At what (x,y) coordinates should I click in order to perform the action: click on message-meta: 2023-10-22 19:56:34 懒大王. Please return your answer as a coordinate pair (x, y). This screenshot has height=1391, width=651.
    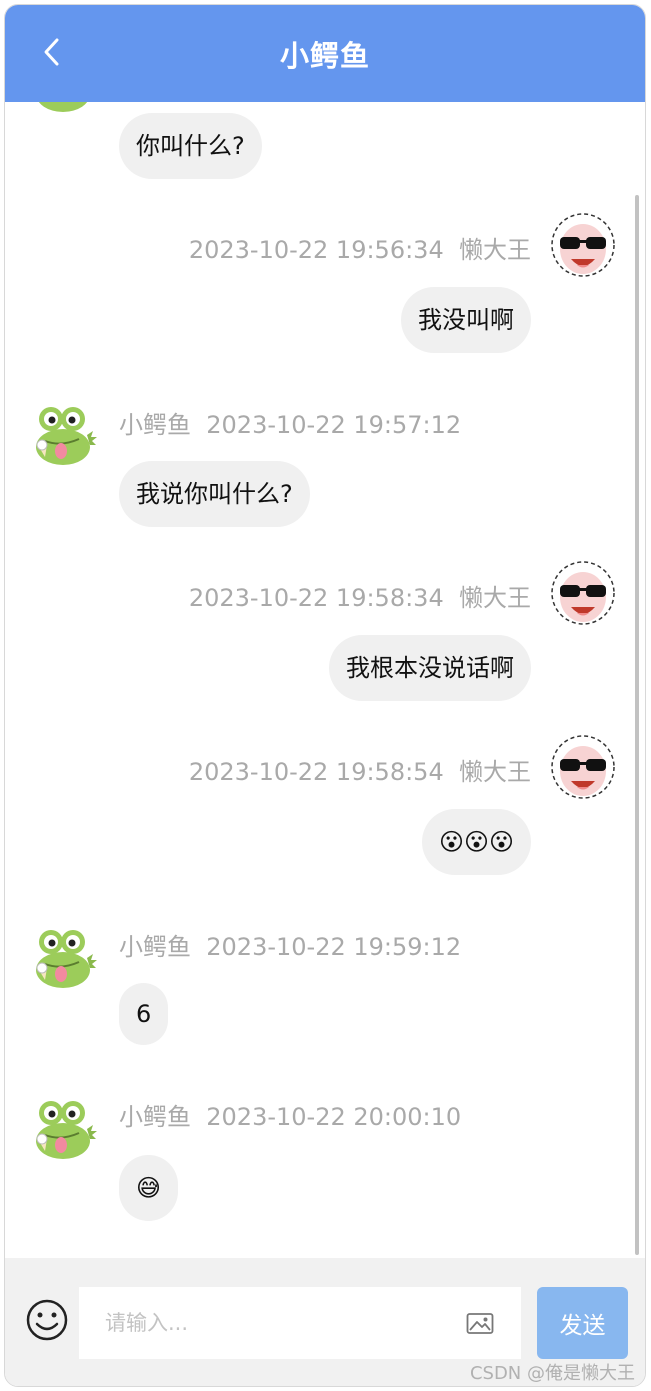
    Looking at the image, I should click on (360, 247).